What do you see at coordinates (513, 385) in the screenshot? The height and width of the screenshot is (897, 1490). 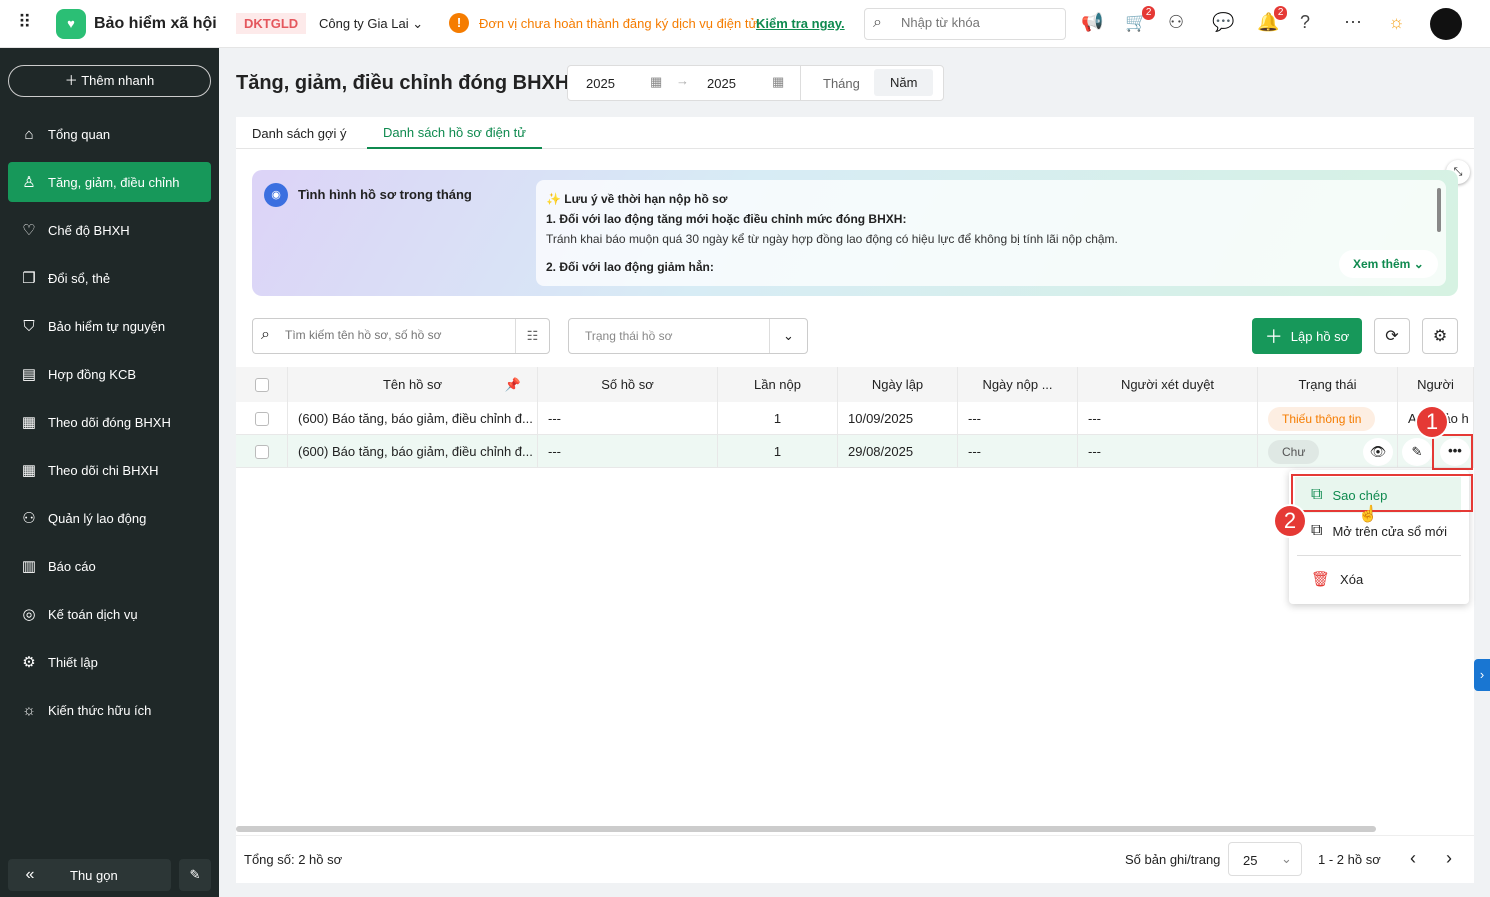 I see `pin-icon: 📌` at bounding box center [513, 385].